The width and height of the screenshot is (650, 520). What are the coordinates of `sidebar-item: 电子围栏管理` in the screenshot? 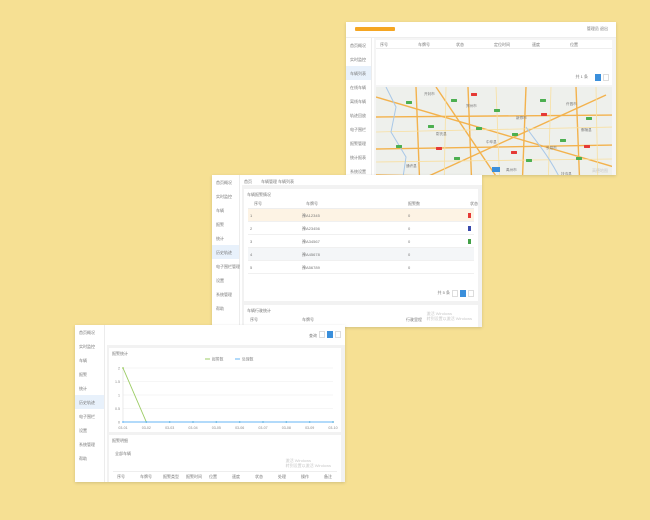 It's located at (226, 266).